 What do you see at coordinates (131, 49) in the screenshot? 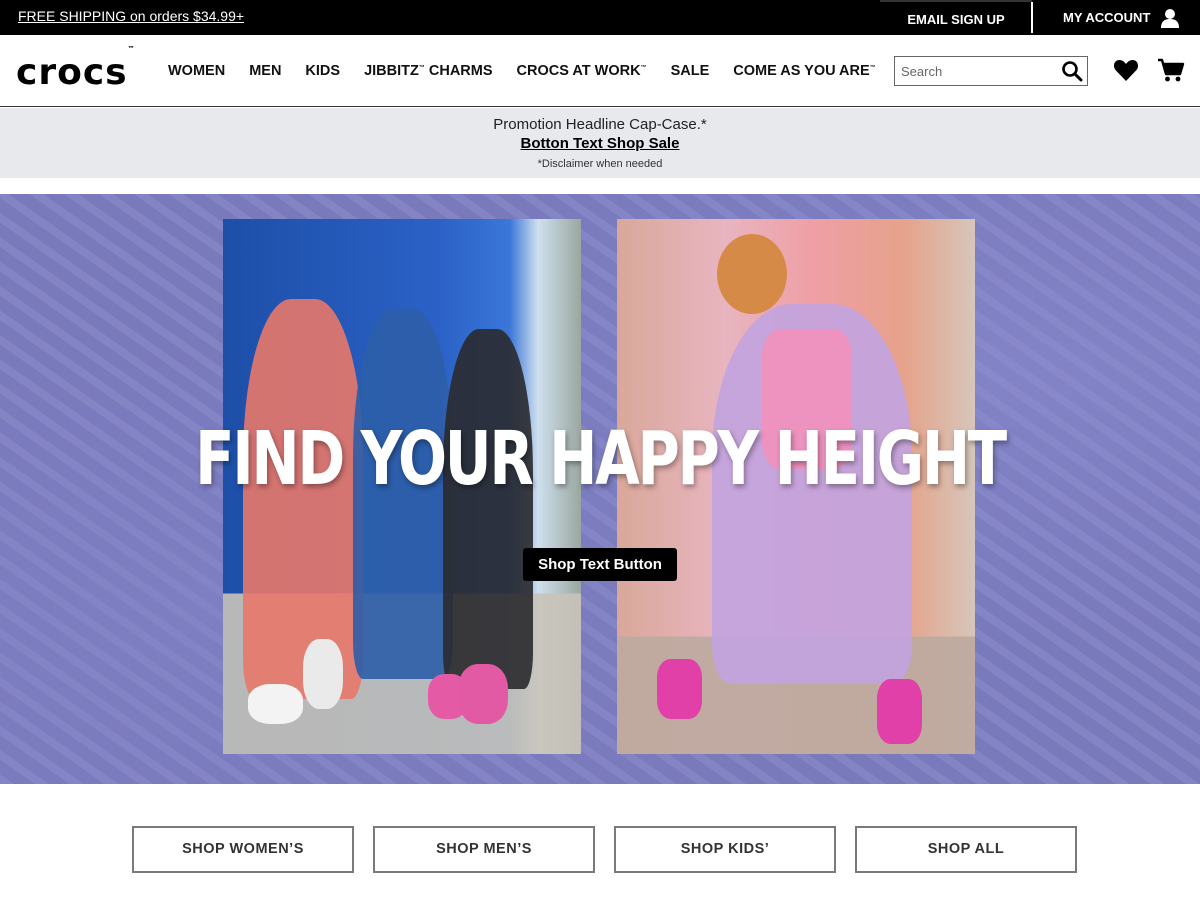
I see `logo-tm: ™` at bounding box center [131, 49].